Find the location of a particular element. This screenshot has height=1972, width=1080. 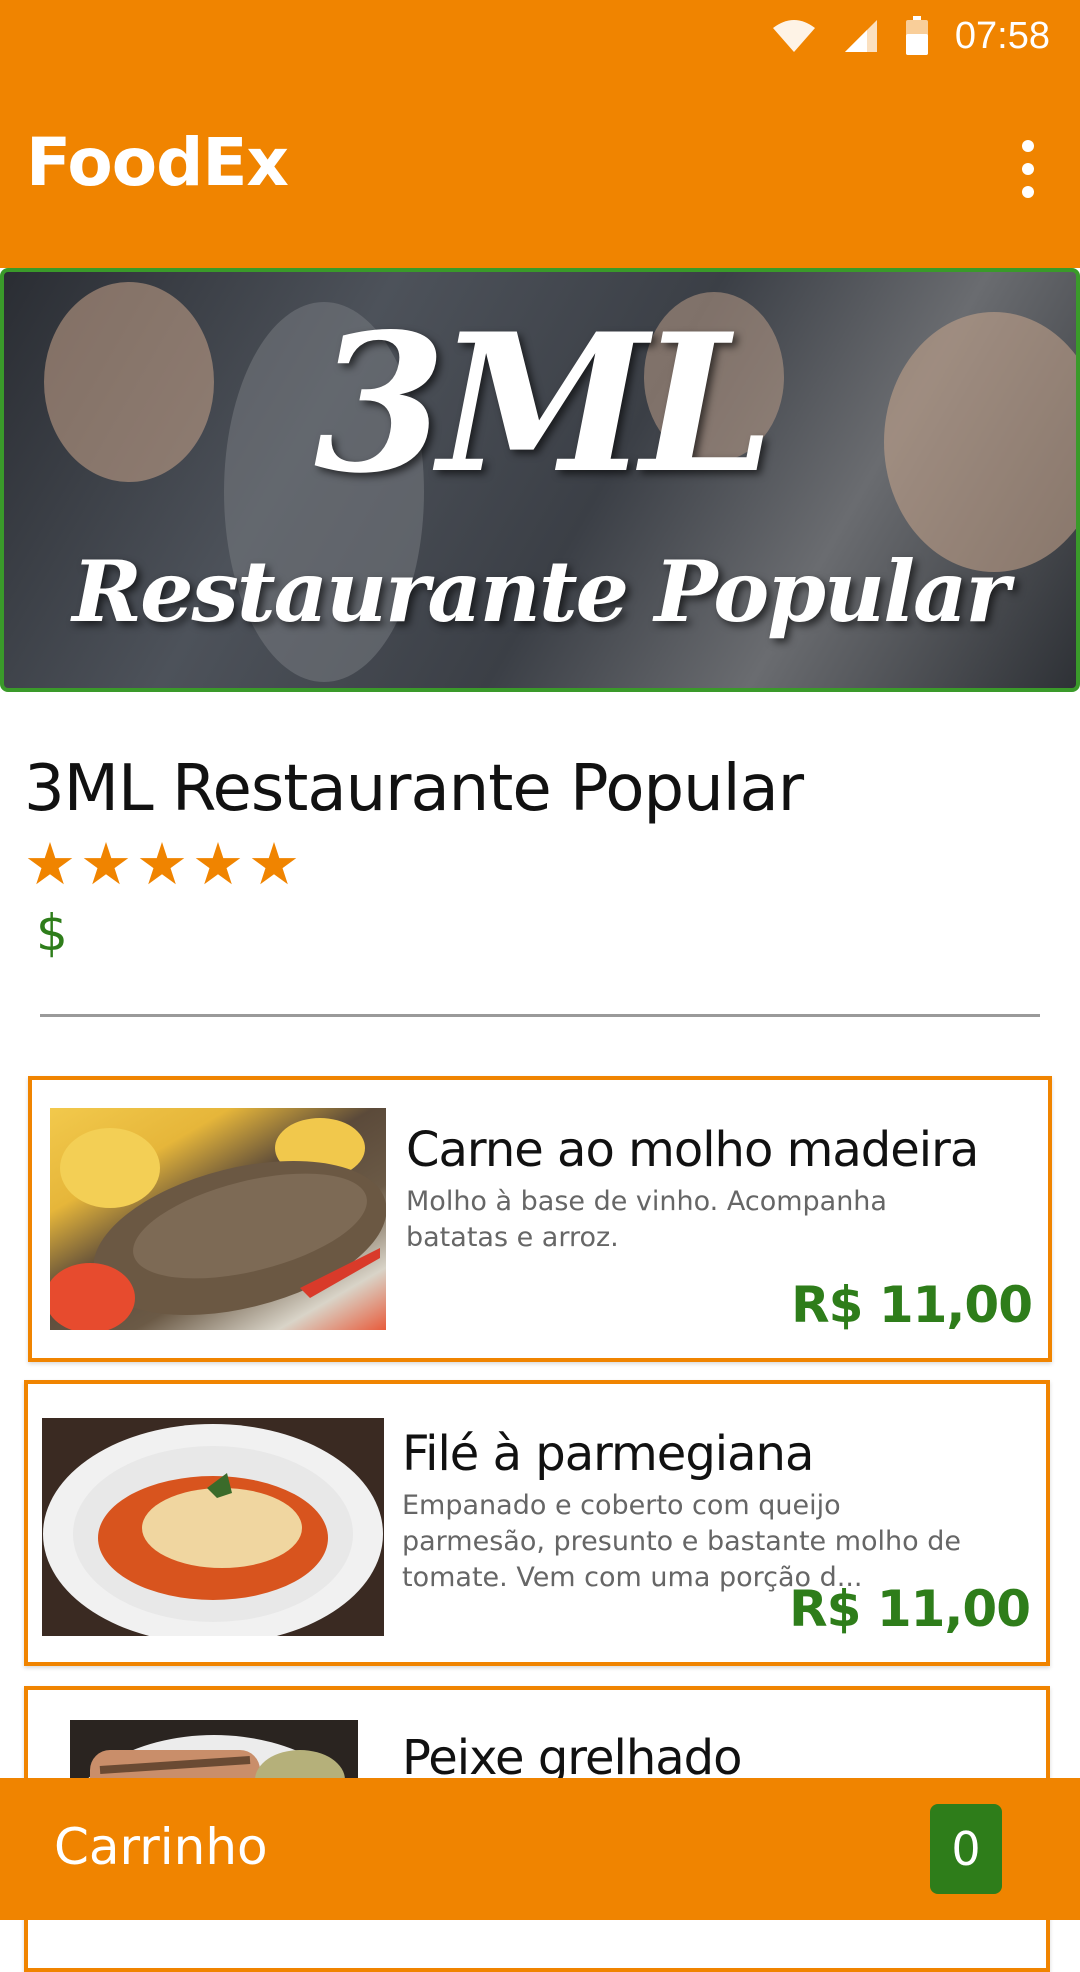

rating-stars: ★ ★ ★ ★ ★ is located at coordinates (162, 865).